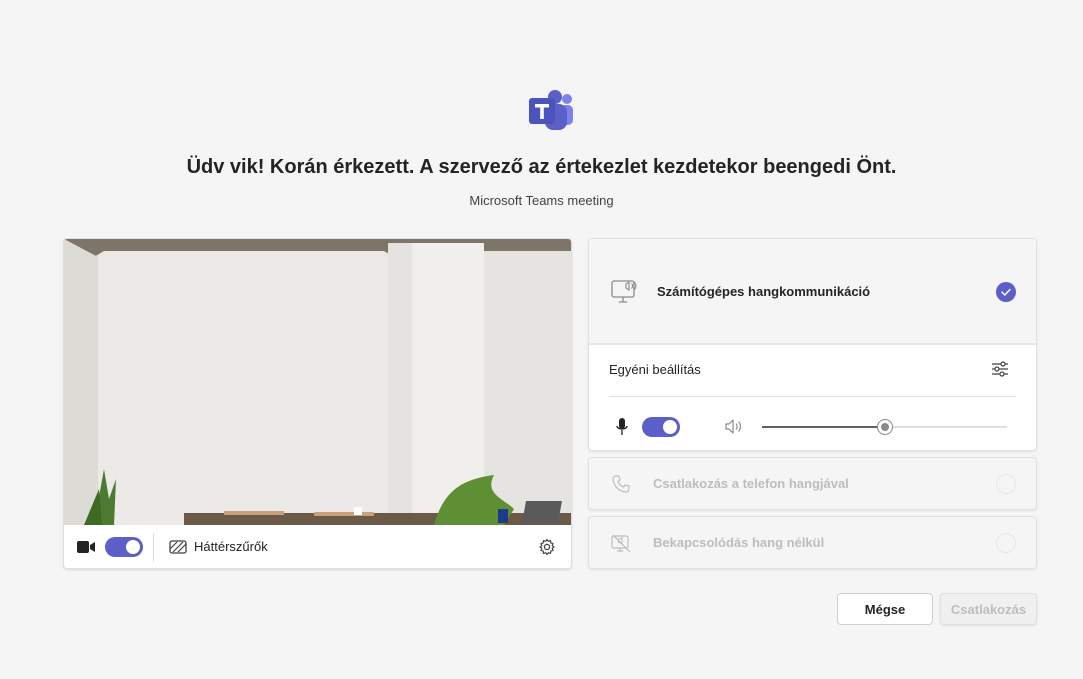 The height and width of the screenshot is (679, 1083). What do you see at coordinates (86, 547) in the screenshot?
I see `camera-icon` at bounding box center [86, 547].